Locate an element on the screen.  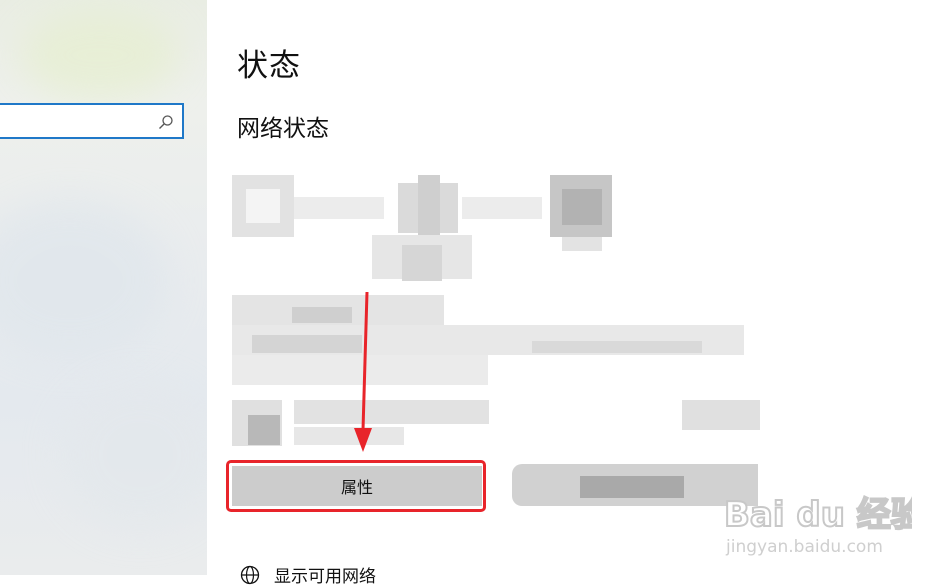
baidu-watermark: Bai du 经验 jingyan.baidu.com is located at coordinates (817, 525).